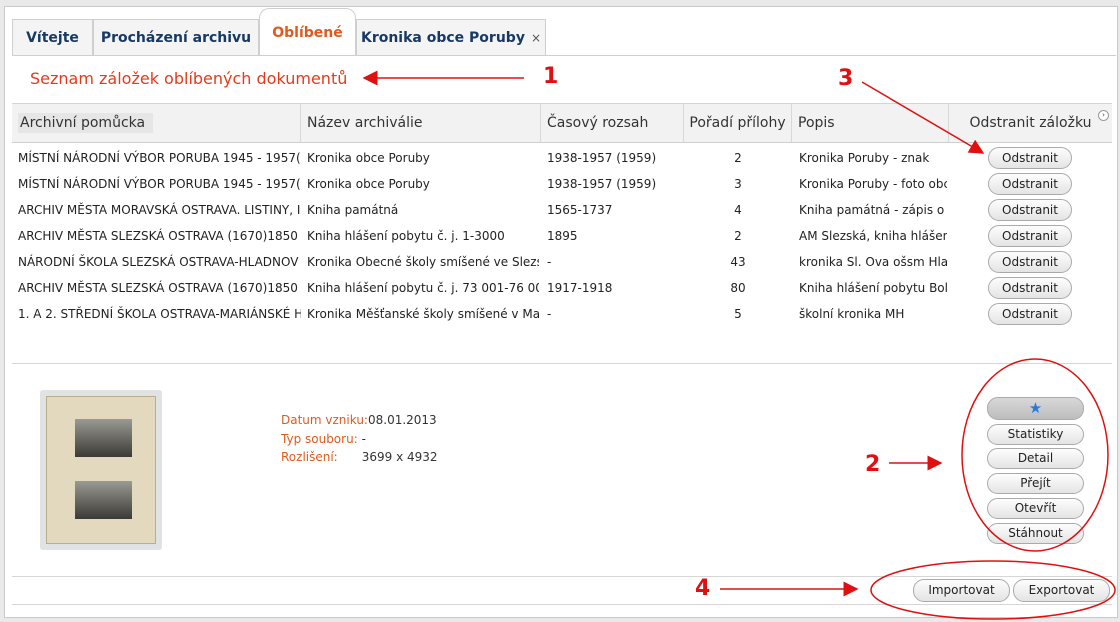 Image resolution: width=1120 pixels, height=622 pixels. Describe the element at coordinates (846, 78) in the screenshot. I see `annotation-number-3: 3` at that location.